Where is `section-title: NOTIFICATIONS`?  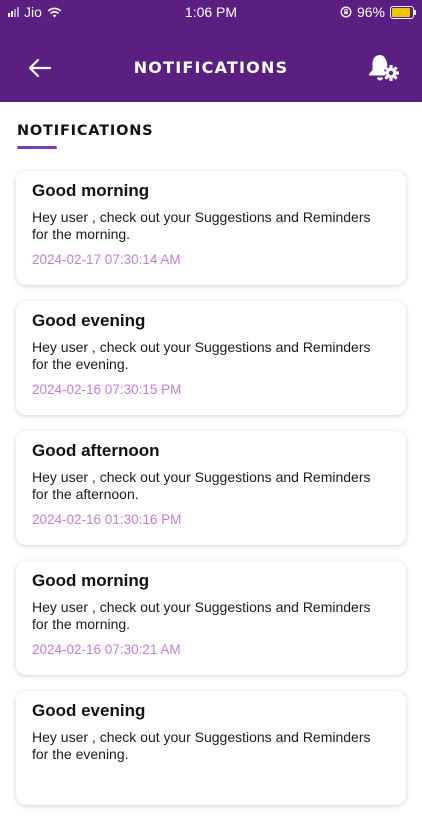
section-title: NOTIFICATIONS is located at coordinates (85, 131).